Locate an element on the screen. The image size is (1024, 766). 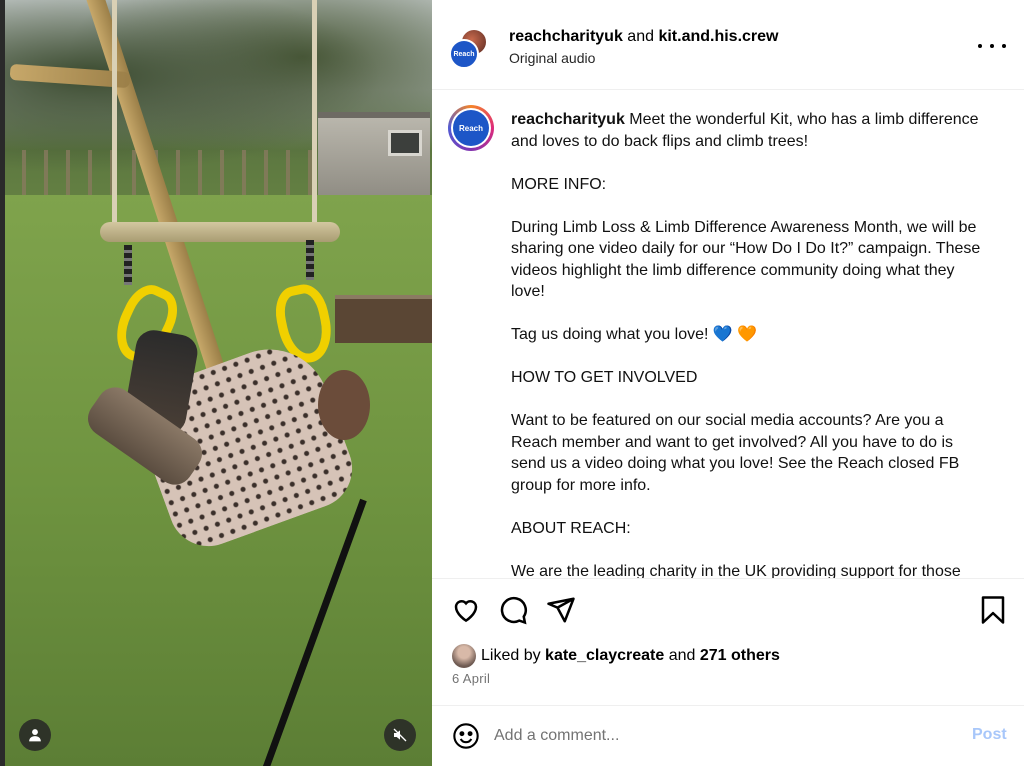
like-button is located at coordinates (466, 610).